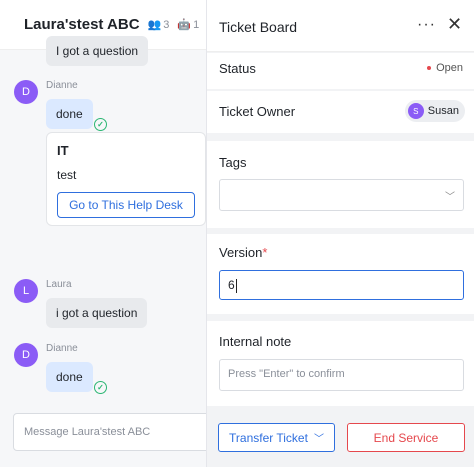 This screenshot has width=474, height=467. I want to click on owner-pill: S Susan, so click(434, 111).